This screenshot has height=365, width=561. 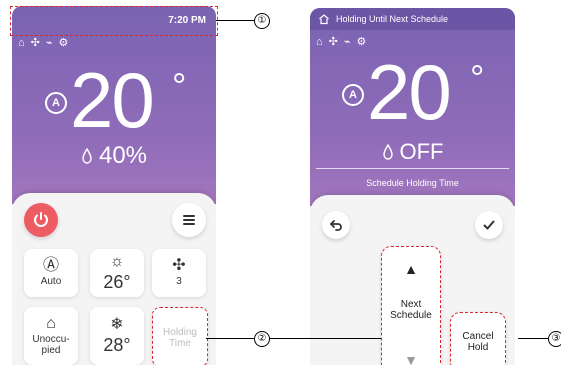 What do you see at coordinates (51, 282) in the screenshot?
I see `mode-auto-label: Auto` at bounding box center [51, 282].